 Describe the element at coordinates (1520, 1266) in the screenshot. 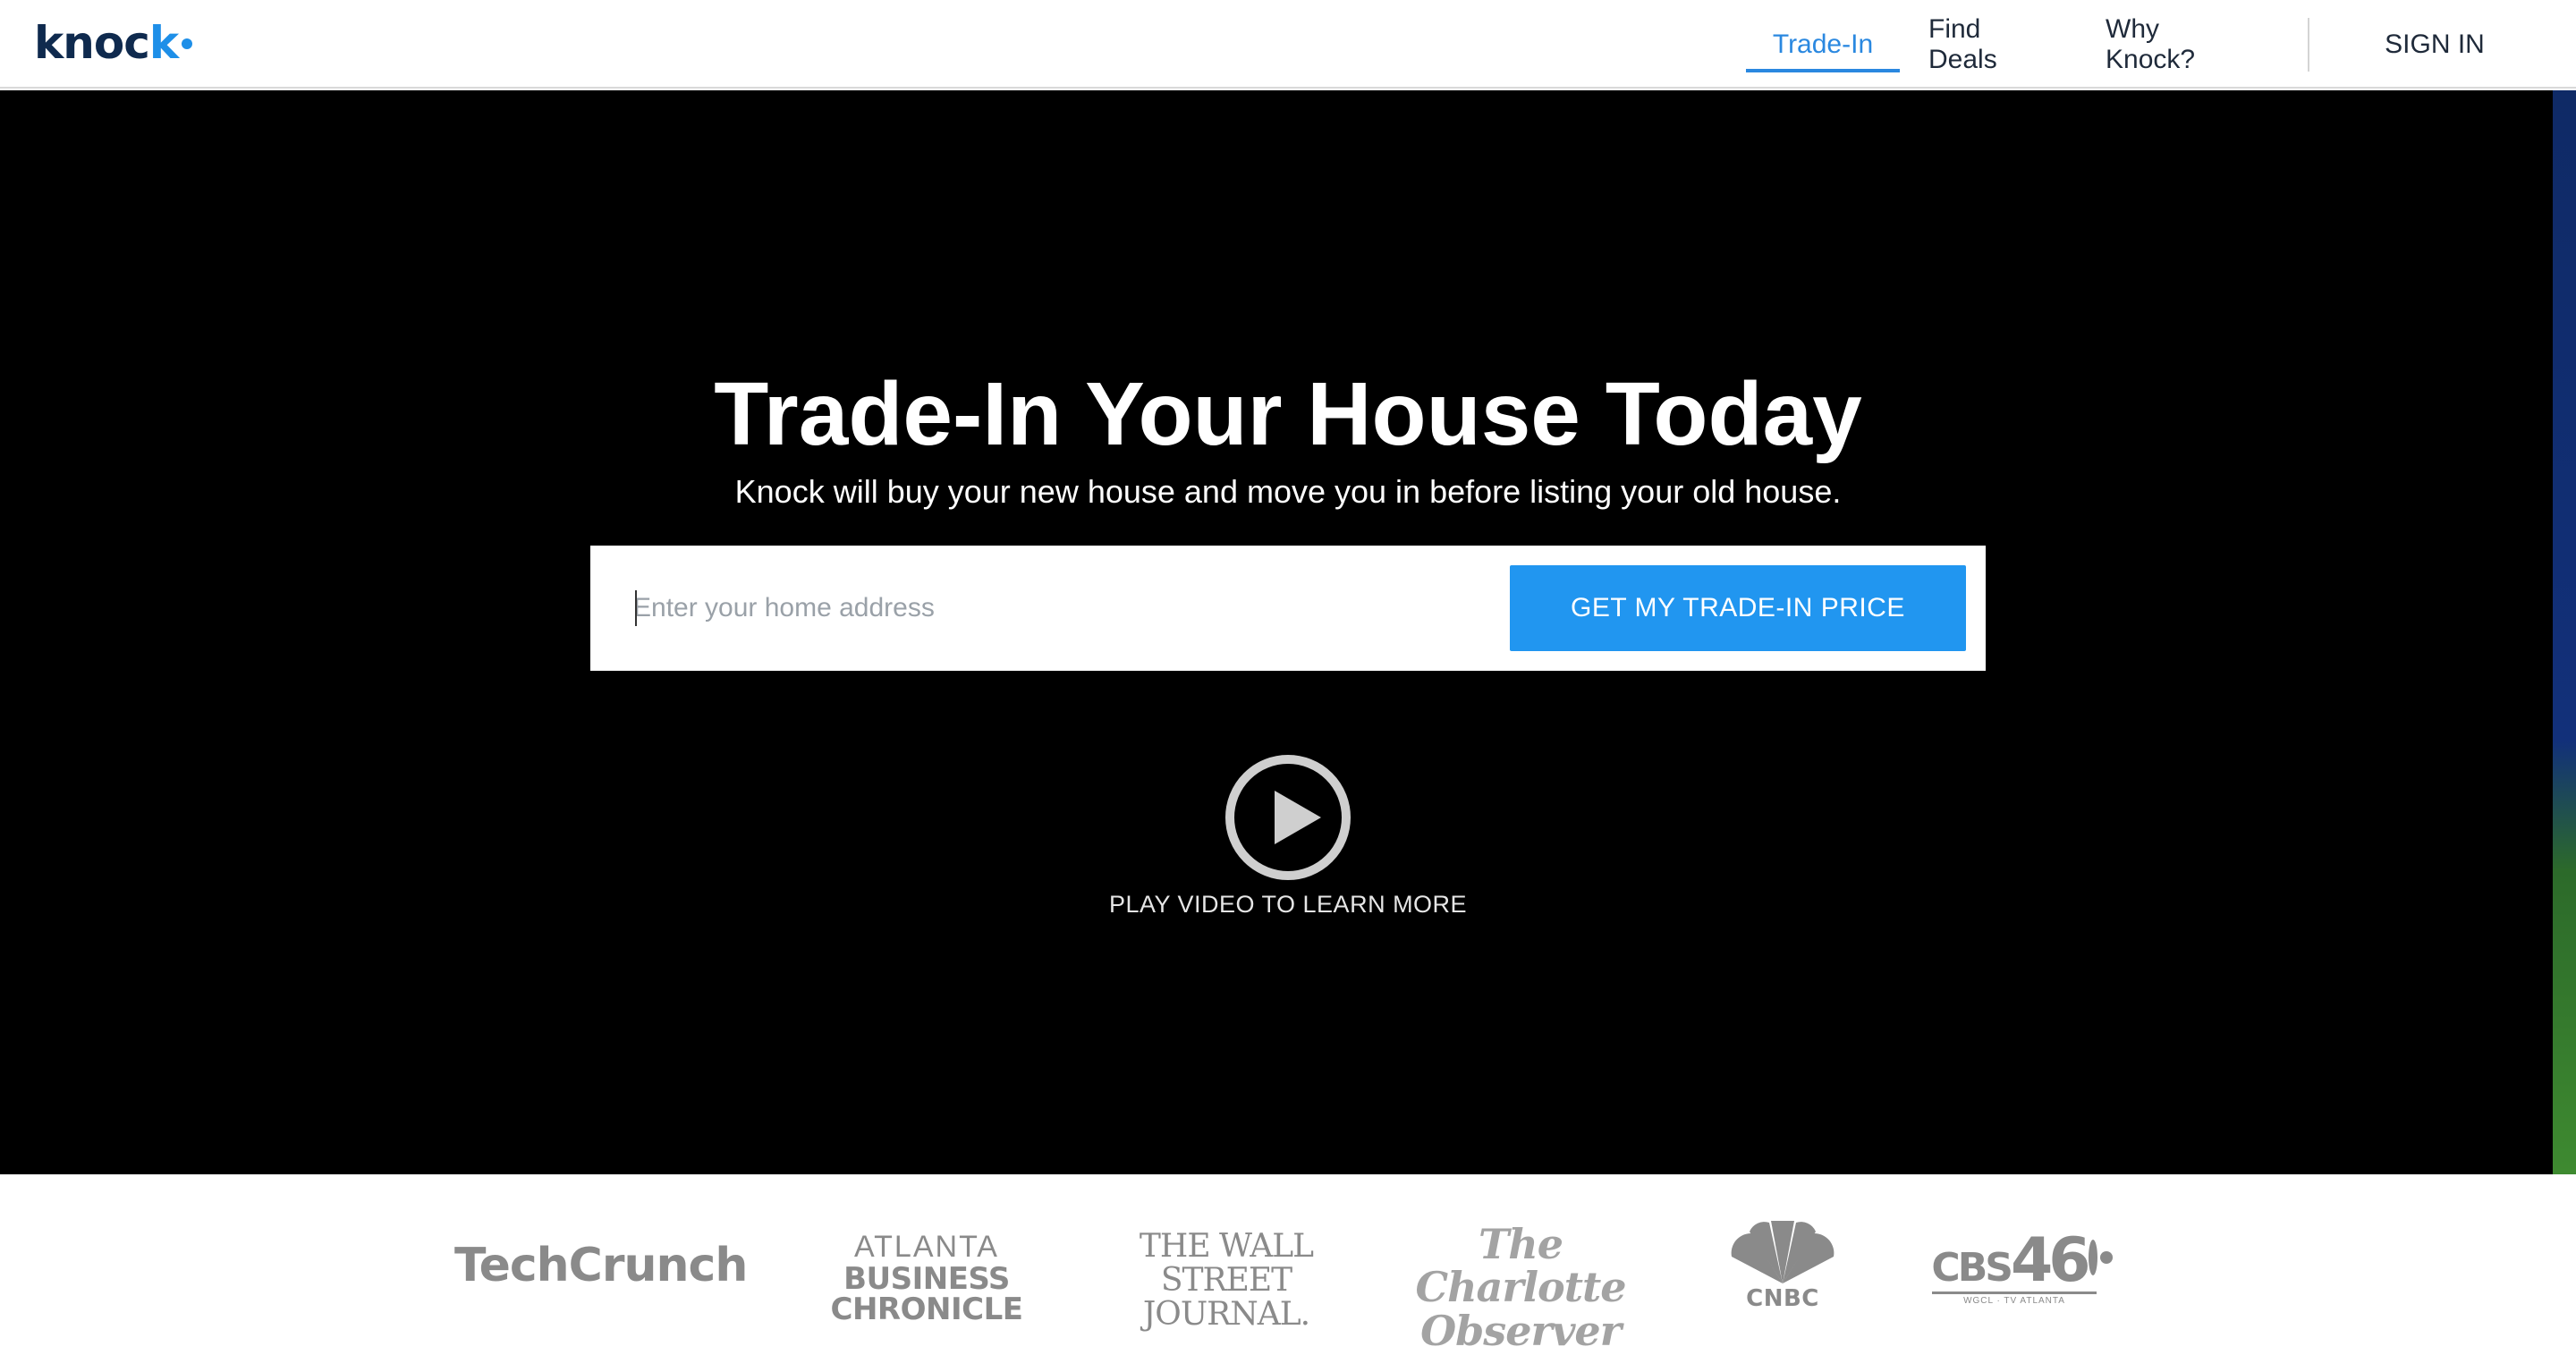

I see `cho-line-1: The Charlotte` at that location.